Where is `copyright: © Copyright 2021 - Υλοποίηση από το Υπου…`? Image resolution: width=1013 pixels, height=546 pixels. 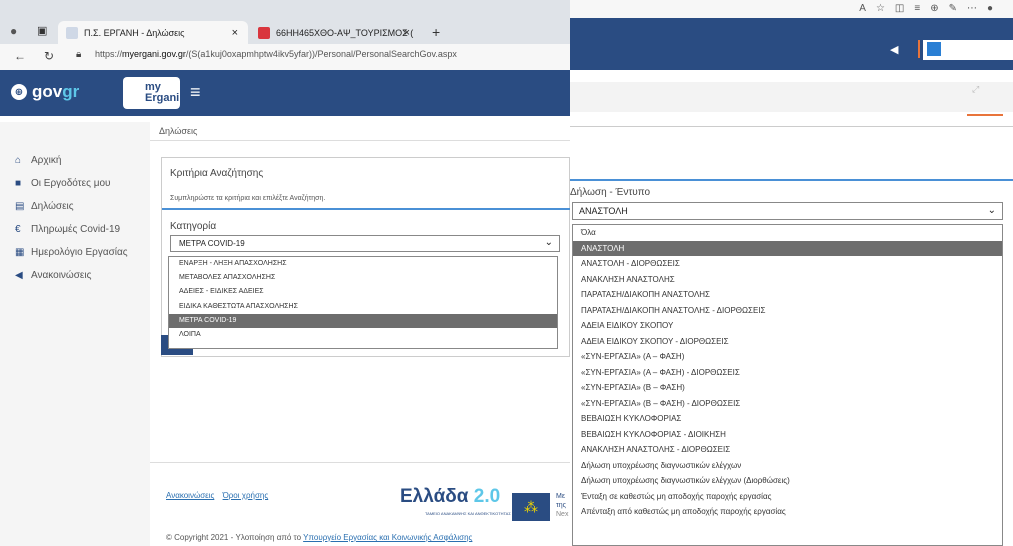
copyright: © Copyright 2021 - Υλοποίηση από το Υπου… is located at coordinates (319, 537).